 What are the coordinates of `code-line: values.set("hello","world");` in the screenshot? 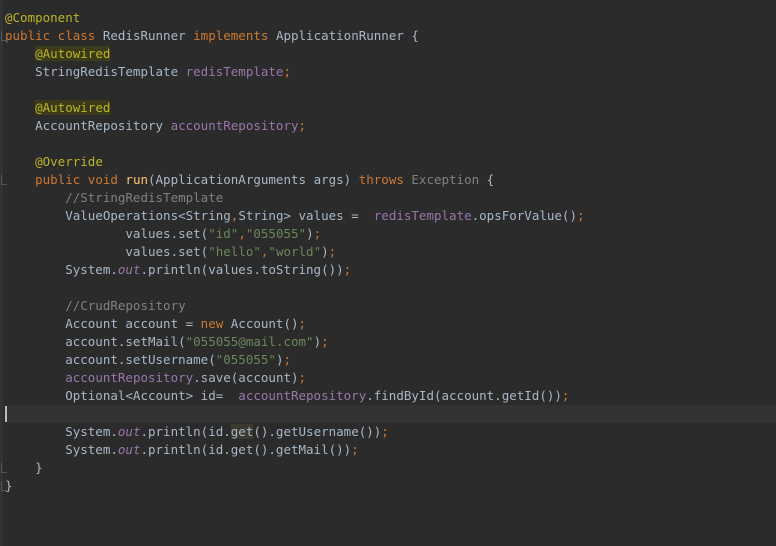 It's located at (390, 252).